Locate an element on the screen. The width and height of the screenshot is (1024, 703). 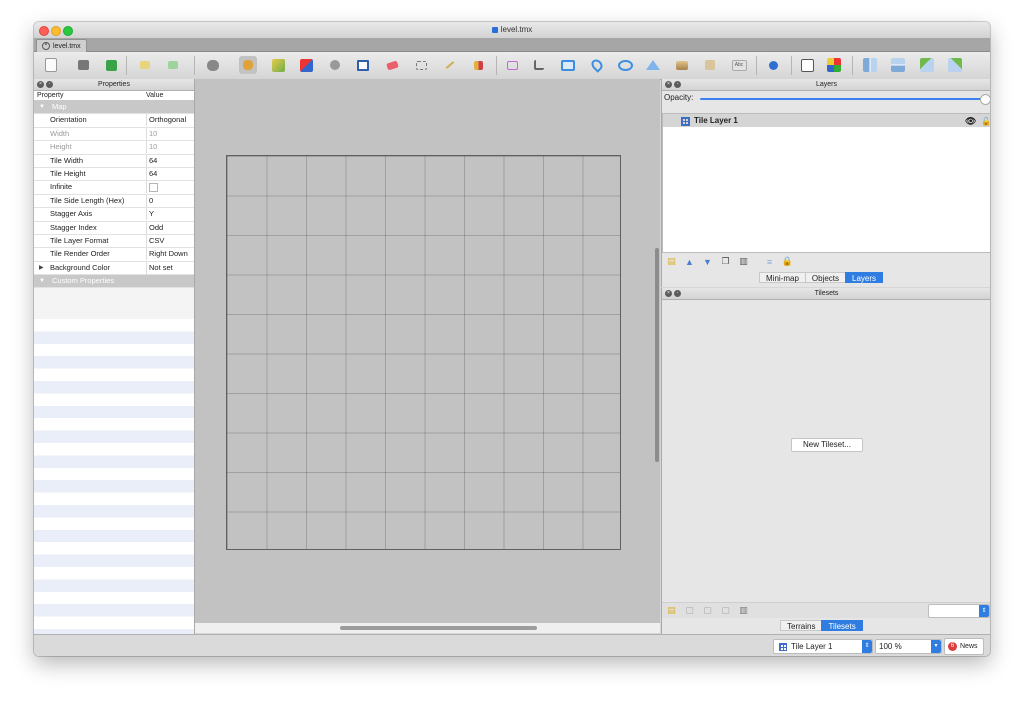
redo-button is located at coordinates (173, 65).